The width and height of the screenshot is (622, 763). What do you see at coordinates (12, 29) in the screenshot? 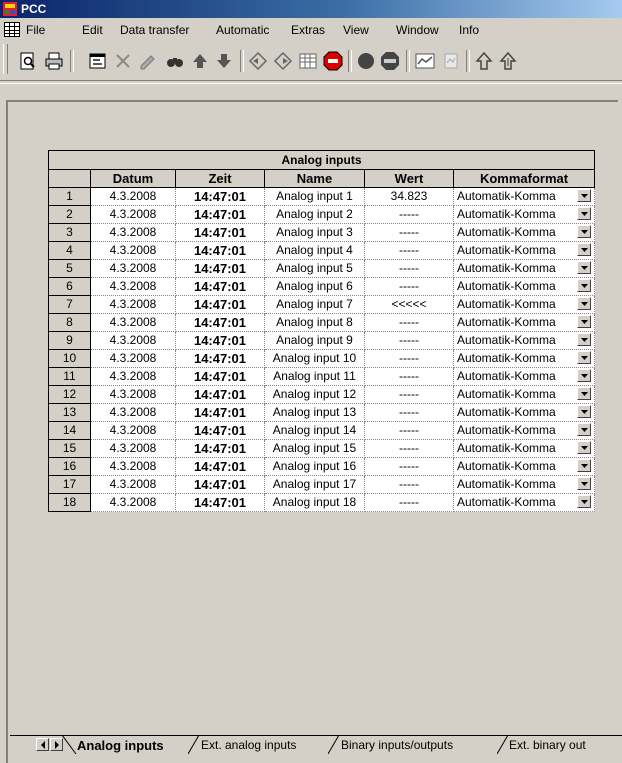
I see `document-grid-icon` at bounding box center [12, 29].